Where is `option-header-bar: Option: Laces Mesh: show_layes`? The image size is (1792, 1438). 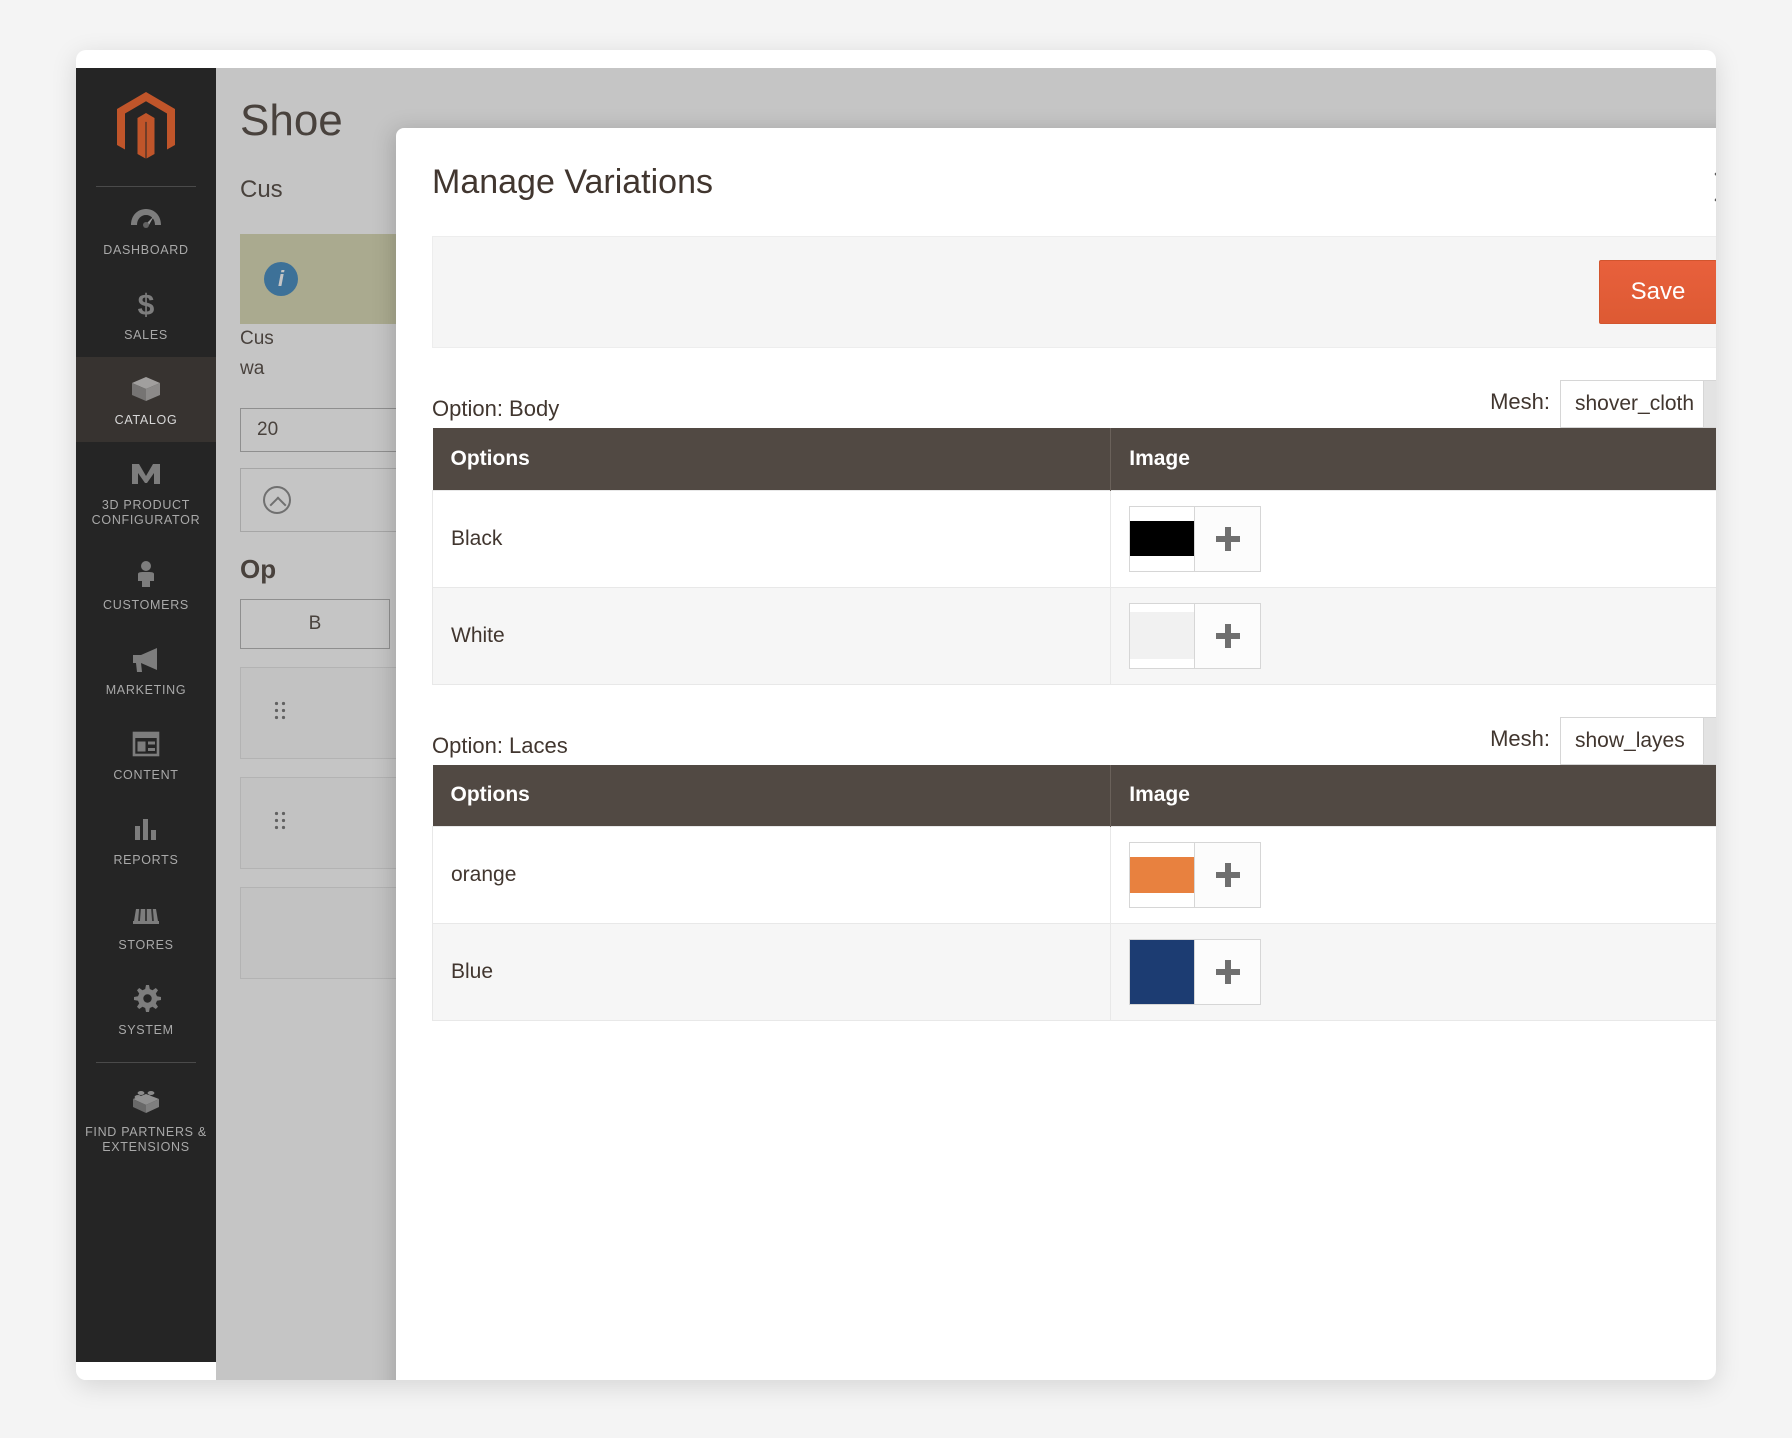
option-header-bar: Option: Laces Mesh: show_layes is located at coordinates (1074, 738).